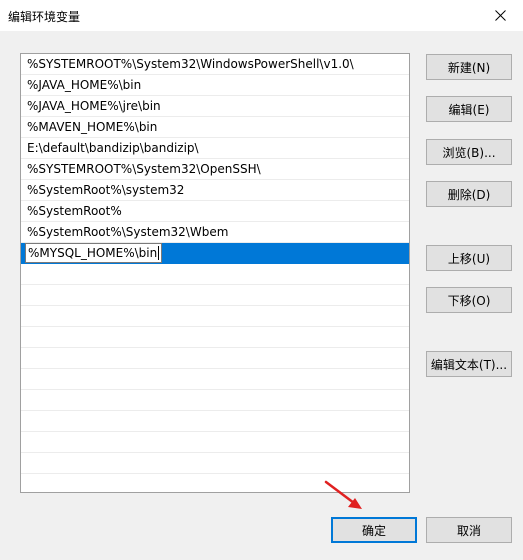  I want to click on close-icon, so click(500, 15).